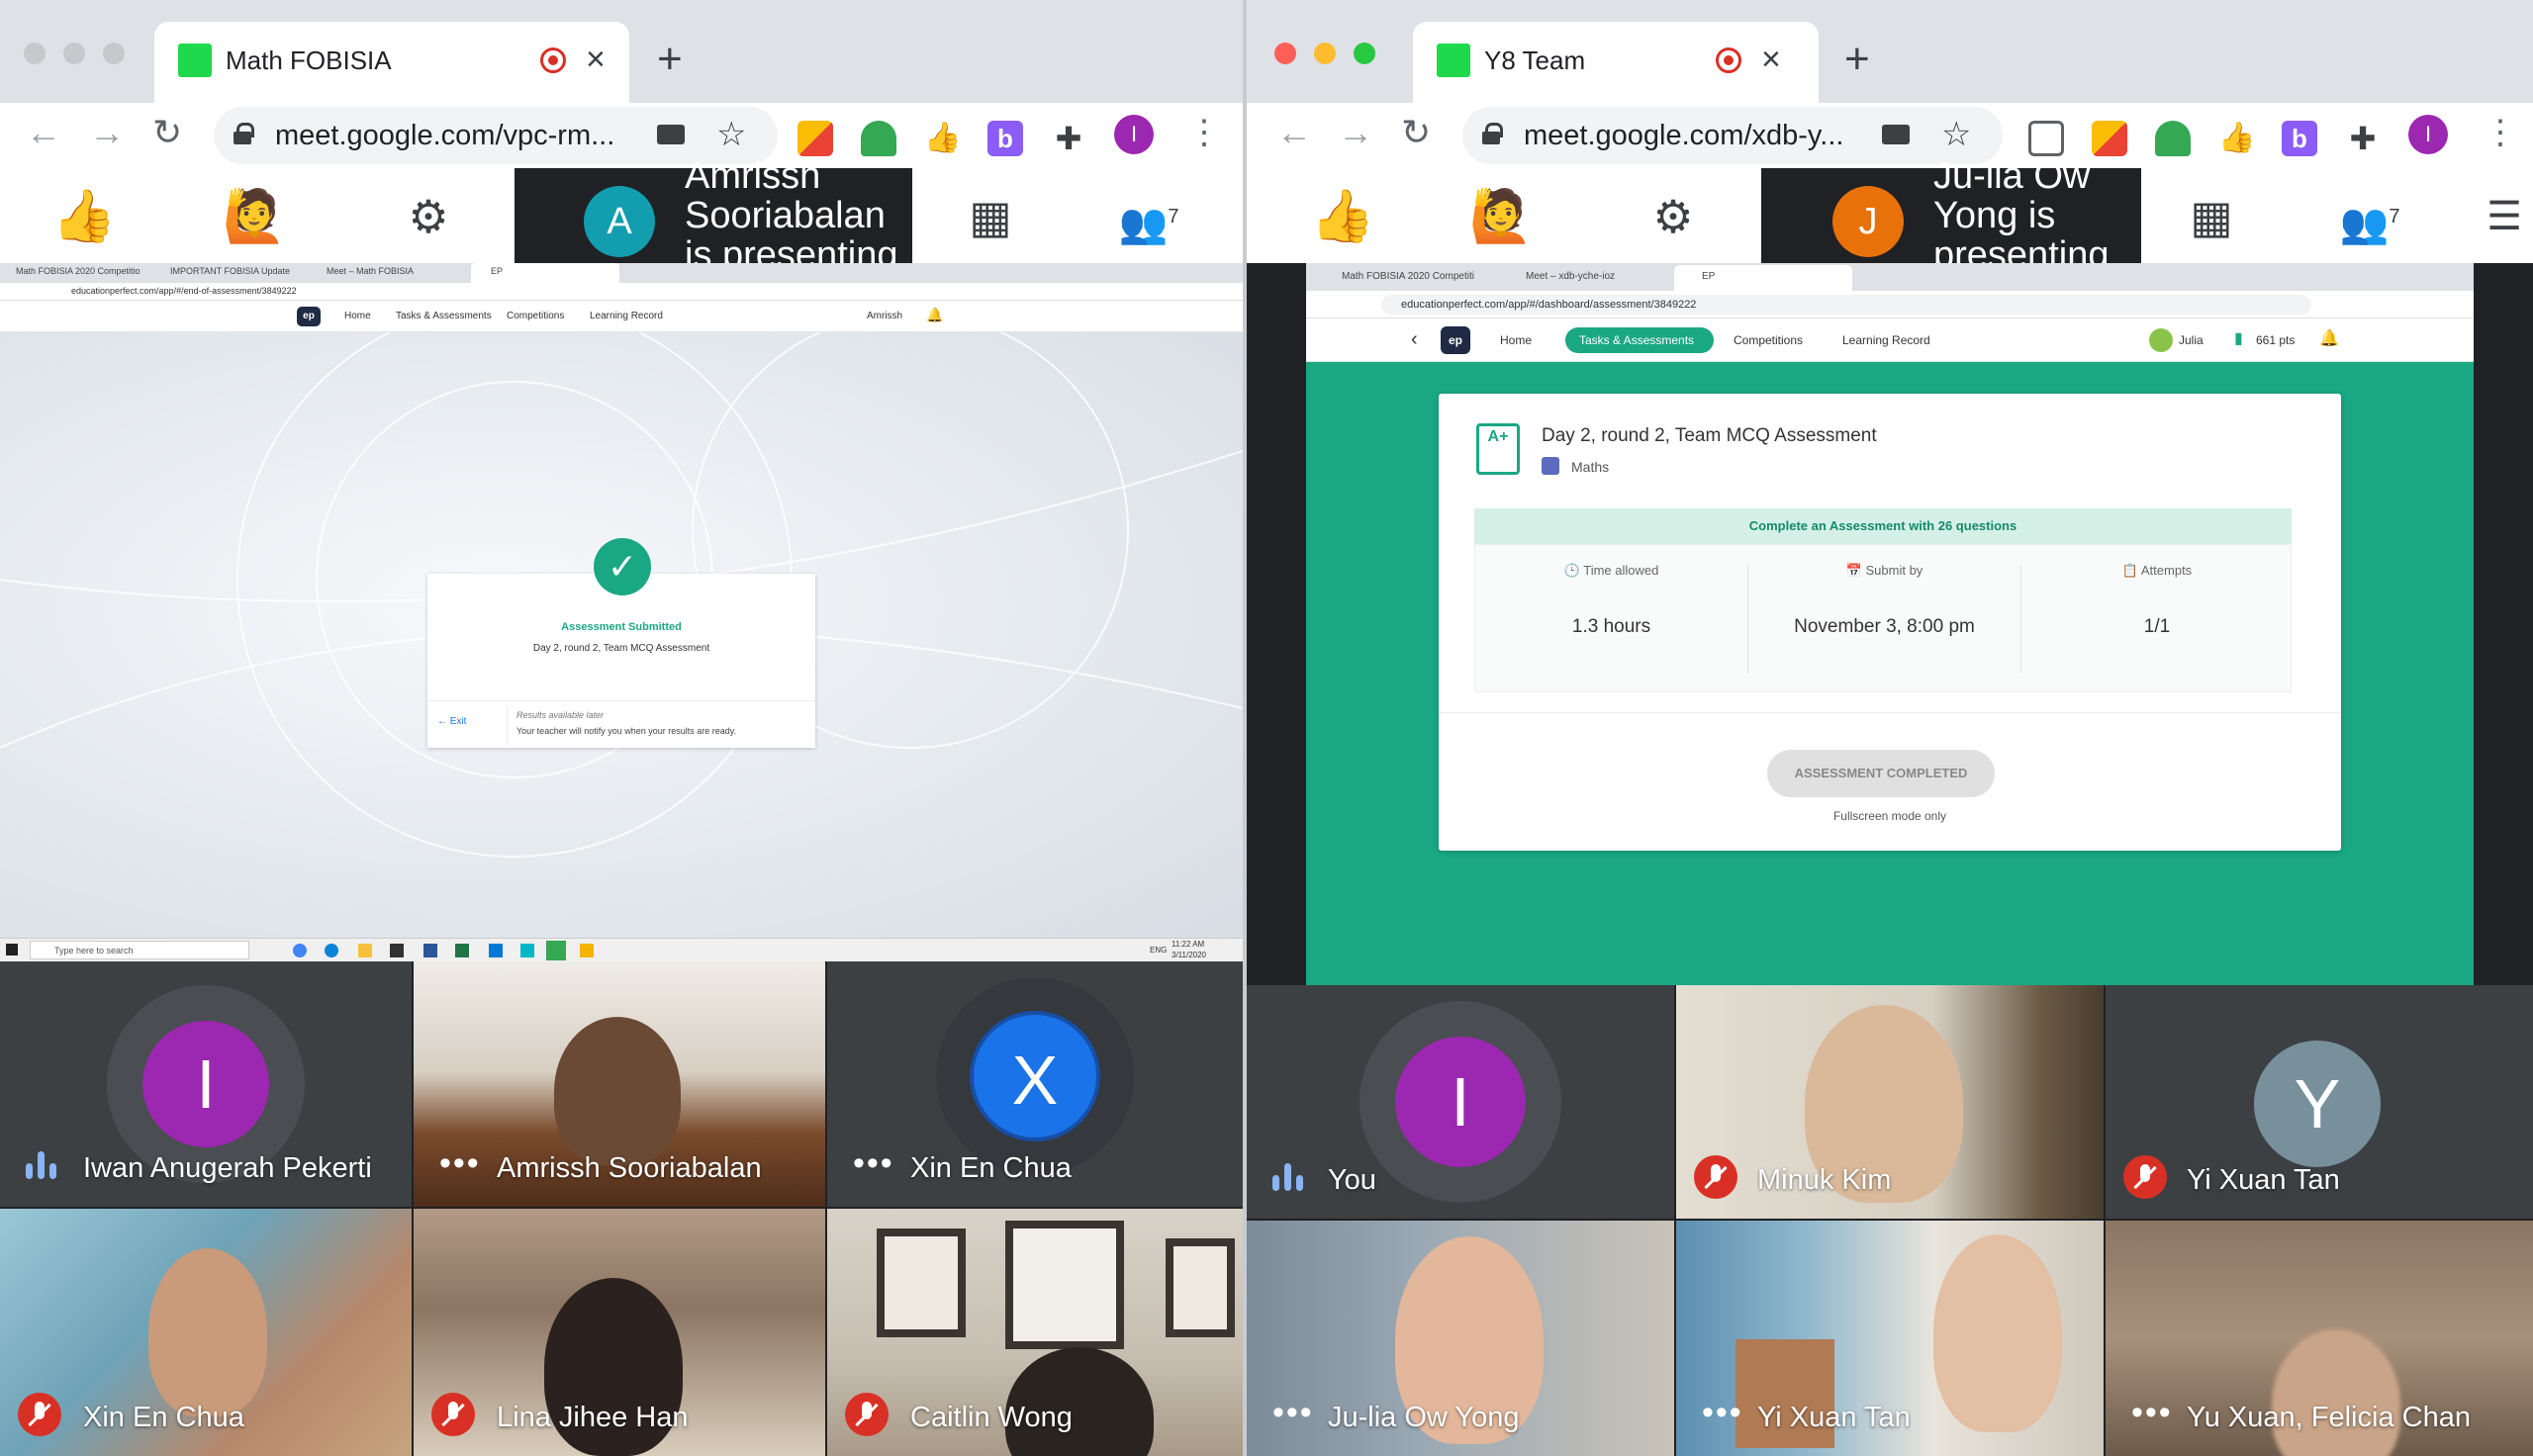  What do you see at coordinates (300, 950) in the screenshot?
I see `taskbar-chrome-icon` at bounding box center [300, 950].